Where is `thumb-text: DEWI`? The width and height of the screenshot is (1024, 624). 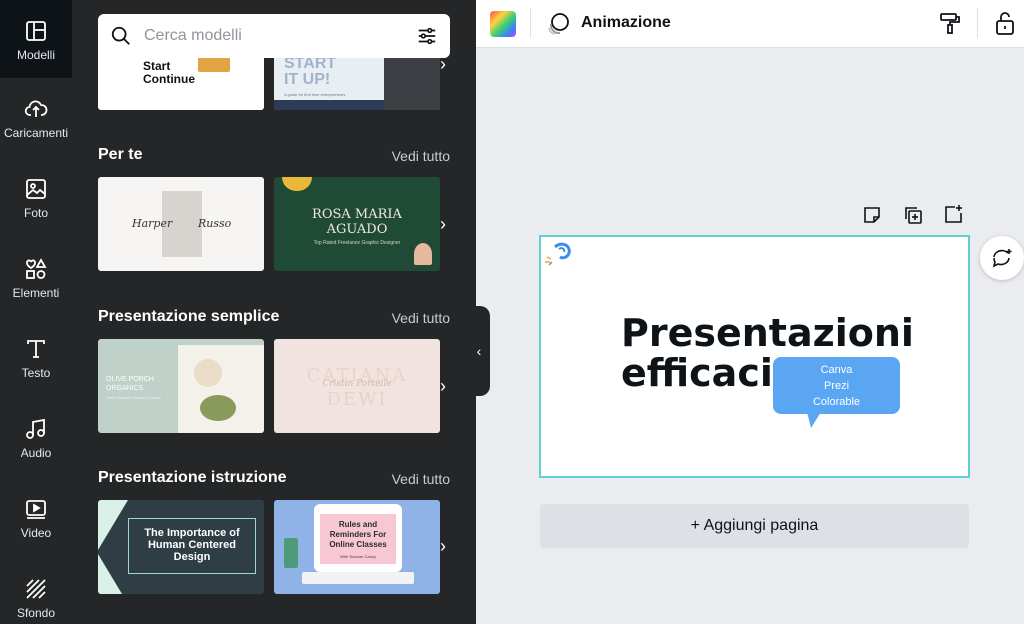 thumb-text: DEWI is located at coordinates (357, 399).